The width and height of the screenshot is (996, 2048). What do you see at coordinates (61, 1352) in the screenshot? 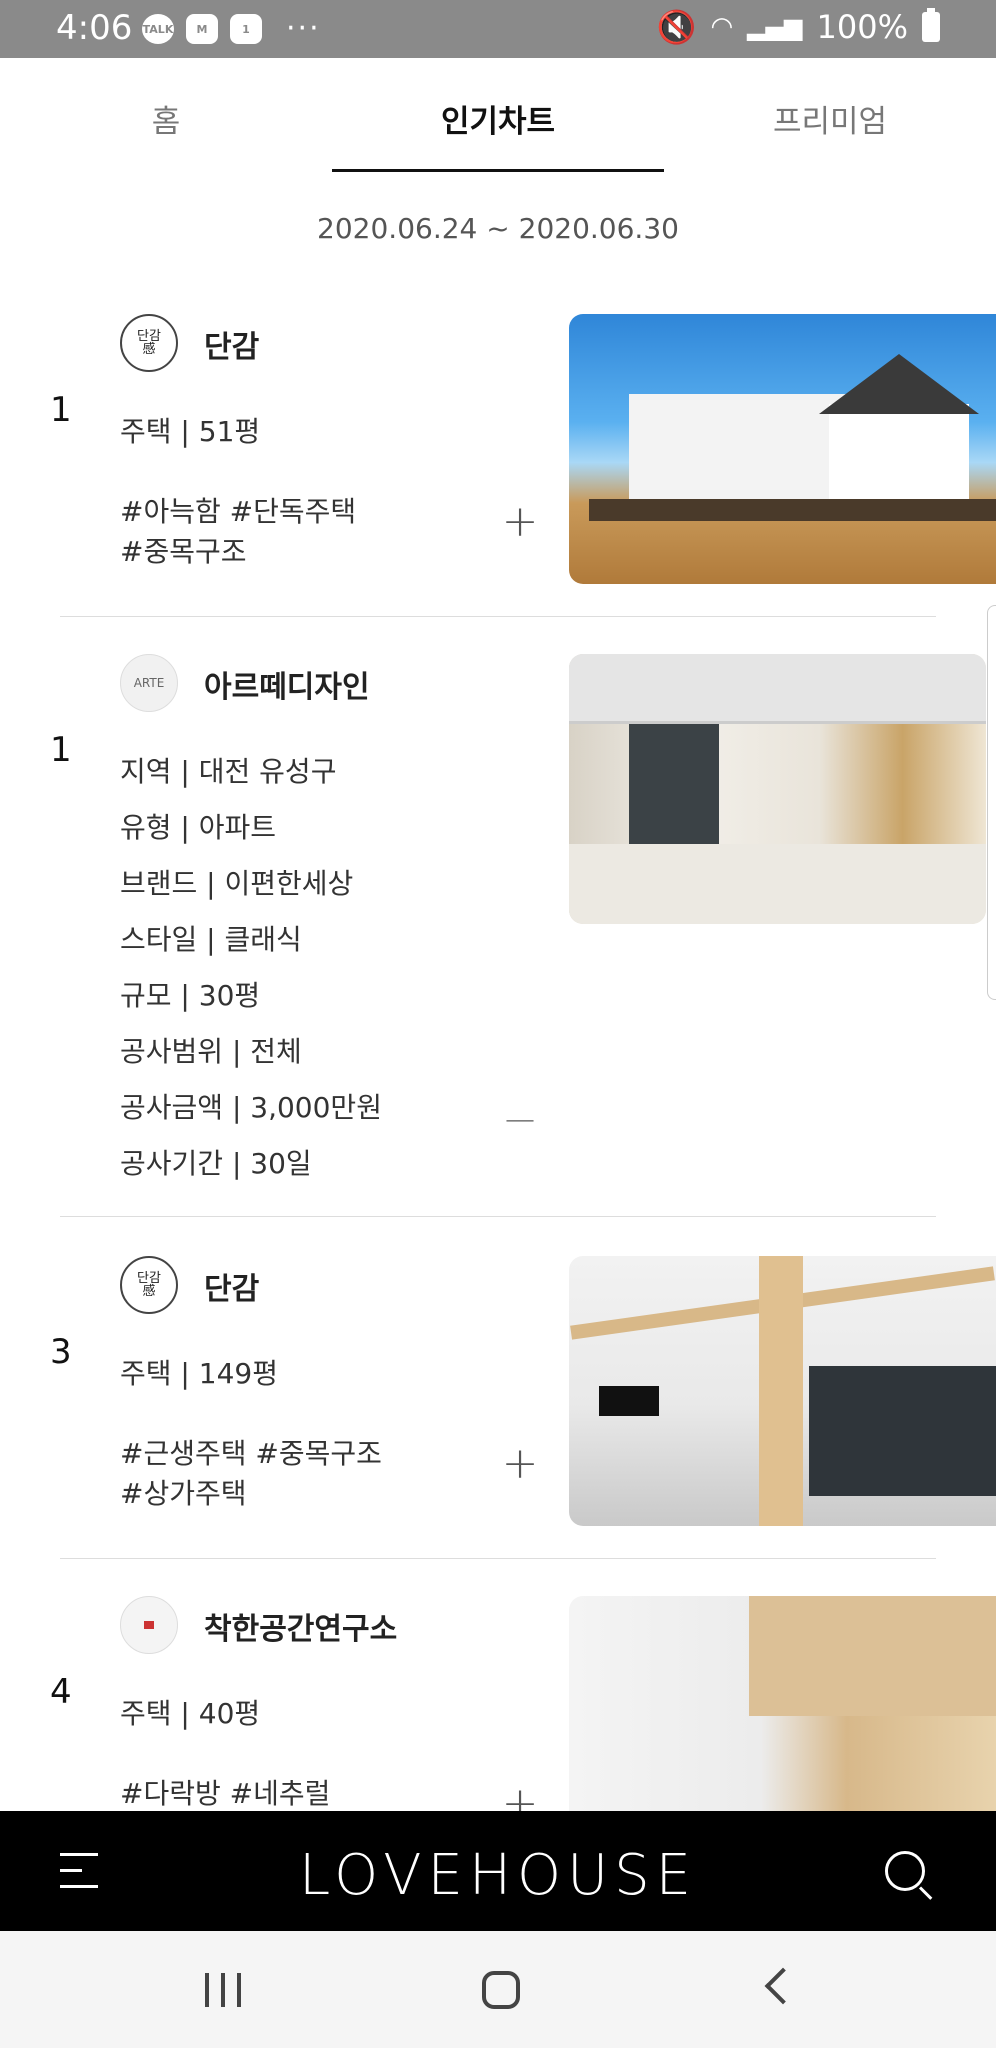
I see `rank-number: 3` at bounding box center [61, 1352].